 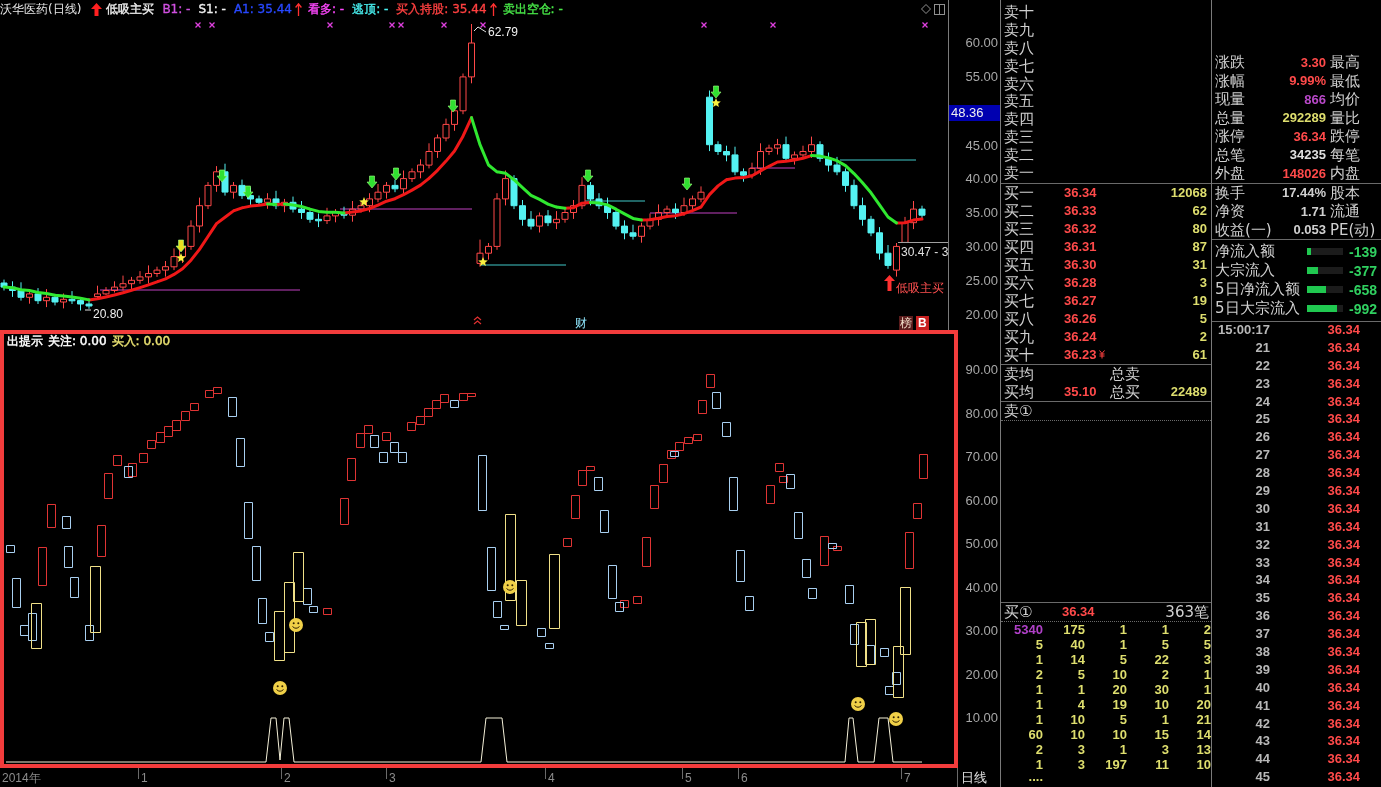 I want to click on indicator-legend: 出提示, so click(x=25, y=341).